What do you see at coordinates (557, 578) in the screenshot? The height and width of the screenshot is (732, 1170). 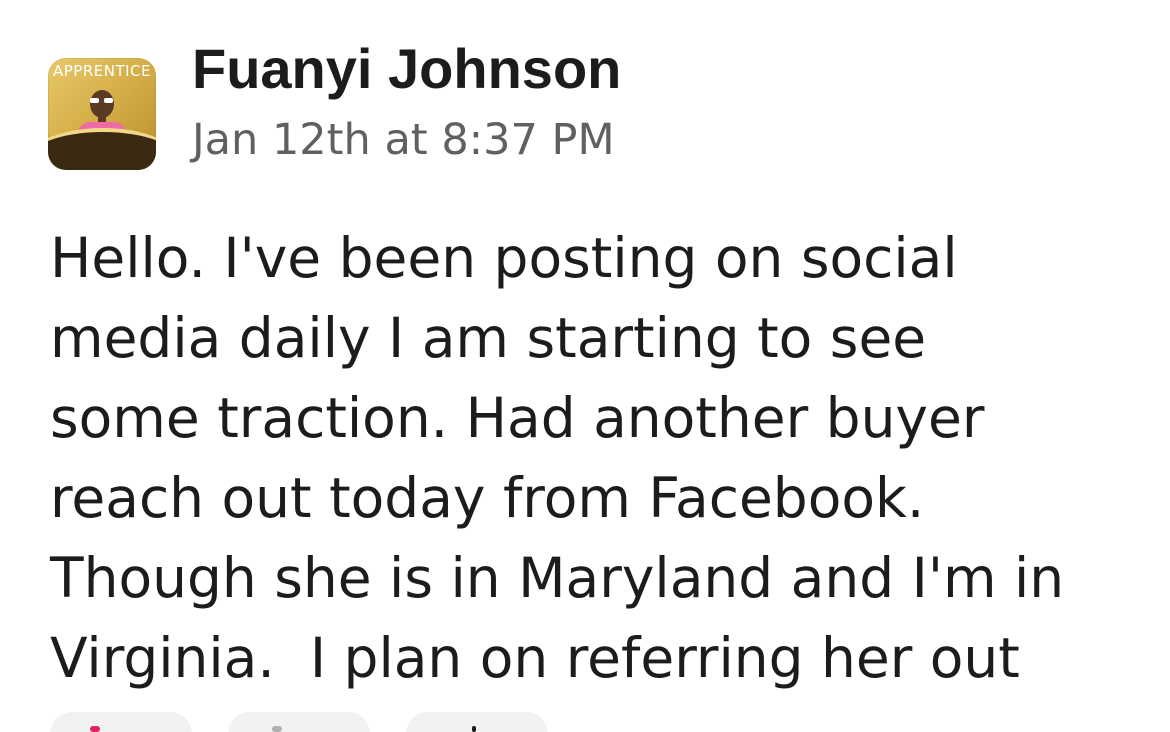 I see `message-body-line: Though she is in Maryland and I'm in` at bounding box center [557, 578].